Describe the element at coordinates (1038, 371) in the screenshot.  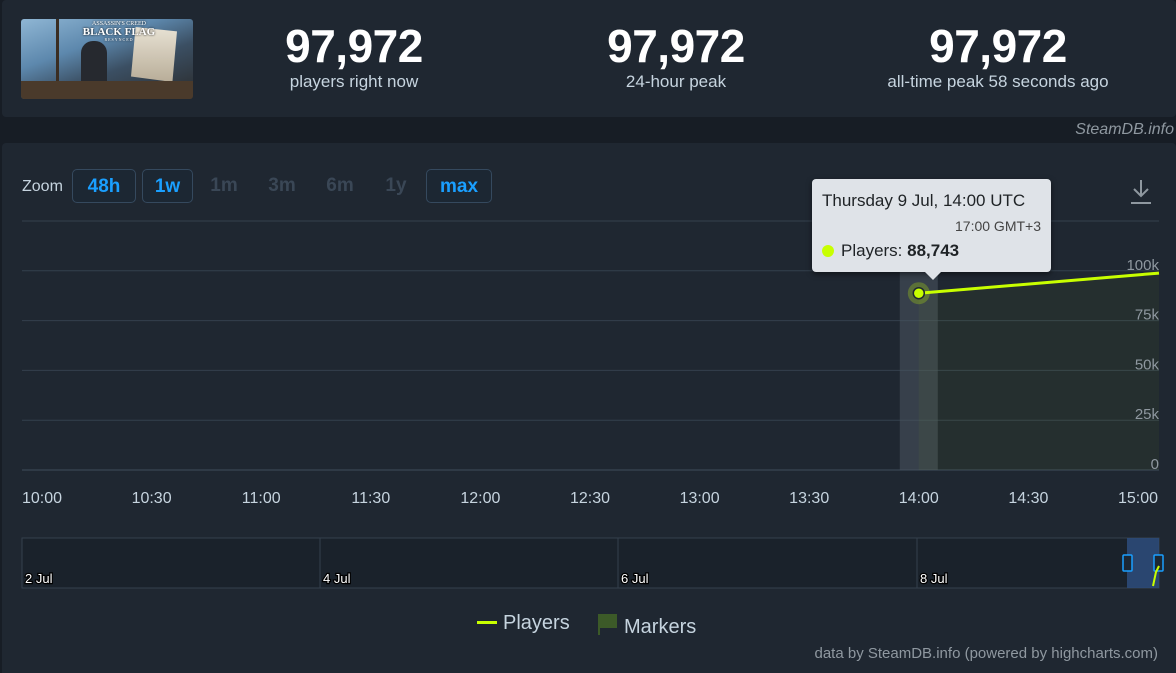
I see `players-area` at that location.